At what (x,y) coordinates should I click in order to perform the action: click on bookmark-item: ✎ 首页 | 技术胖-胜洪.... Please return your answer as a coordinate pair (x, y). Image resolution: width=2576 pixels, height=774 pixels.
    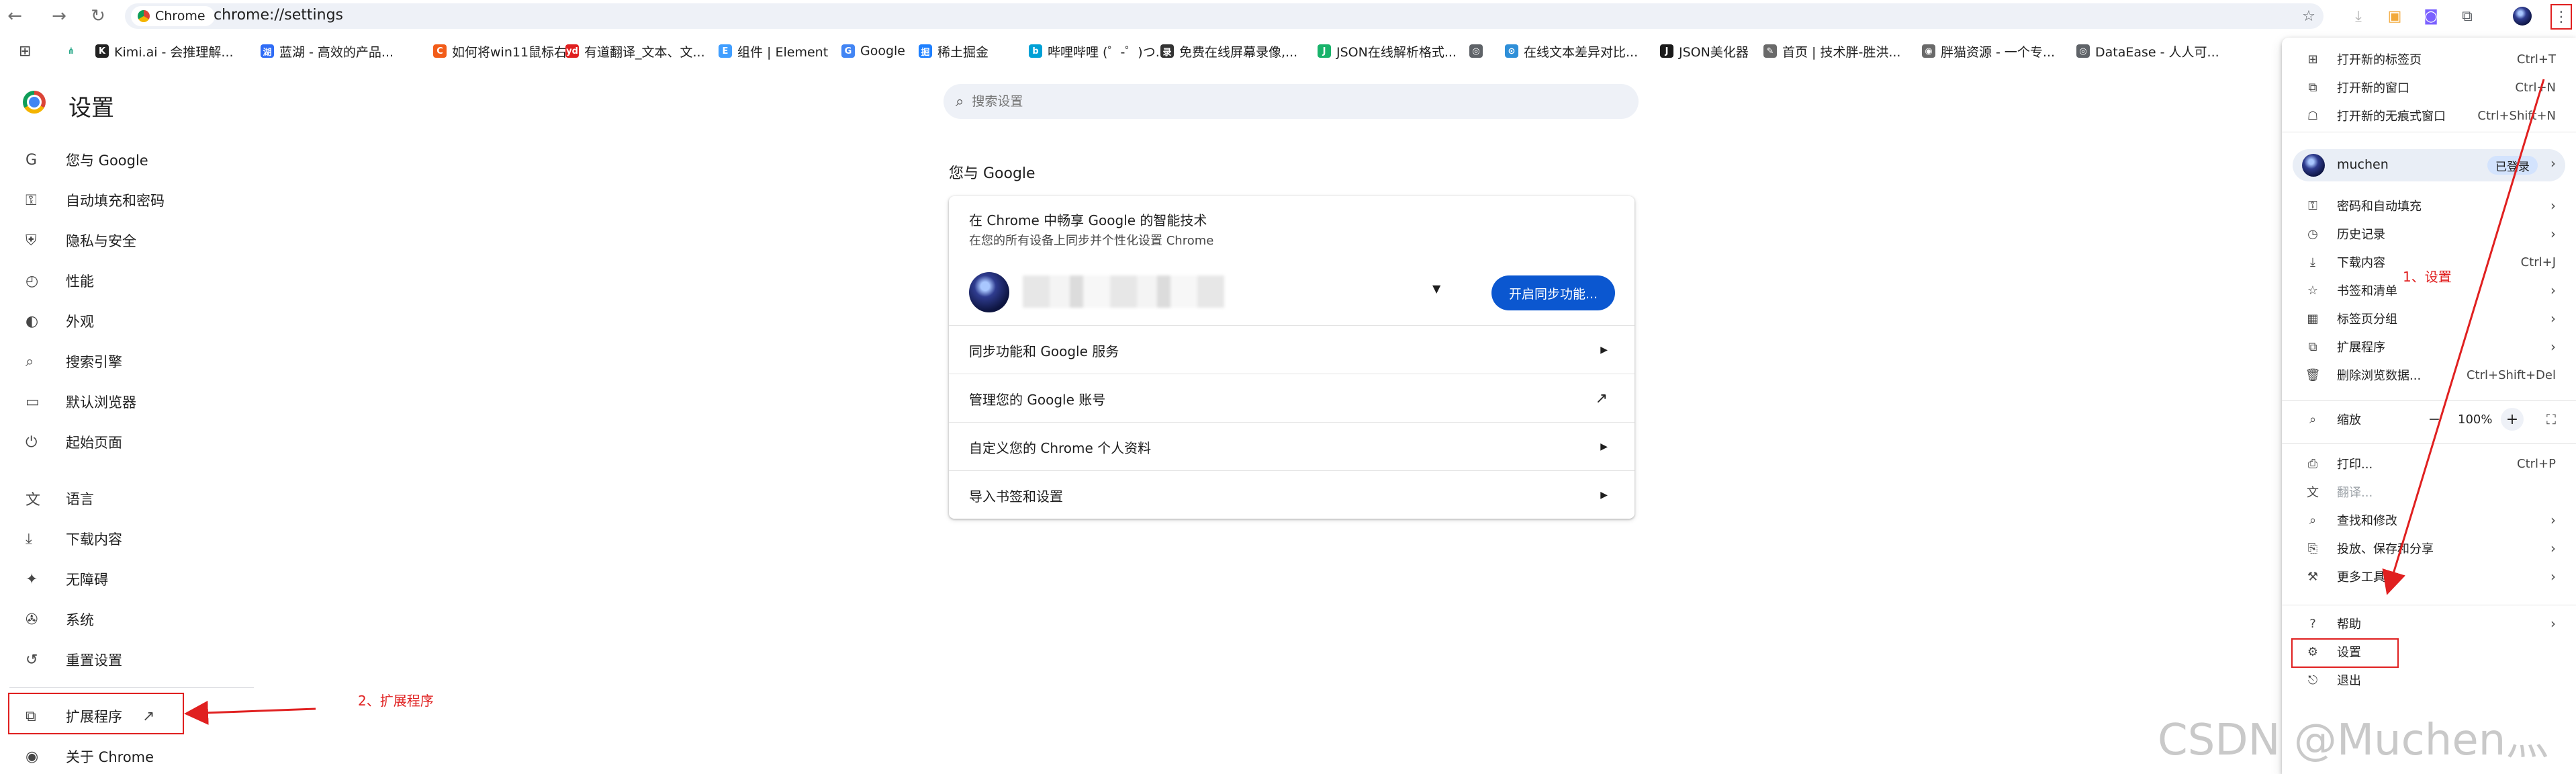
    Looking at the image, I should click on (1831, 51).